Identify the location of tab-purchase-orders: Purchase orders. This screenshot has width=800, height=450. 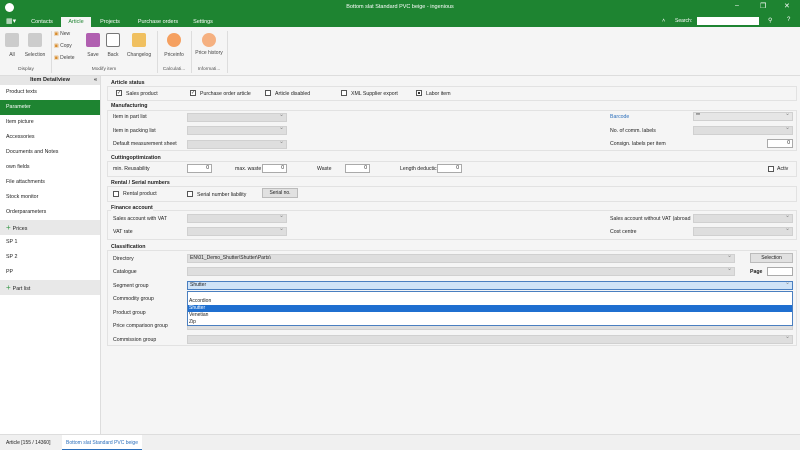
(158, 22).